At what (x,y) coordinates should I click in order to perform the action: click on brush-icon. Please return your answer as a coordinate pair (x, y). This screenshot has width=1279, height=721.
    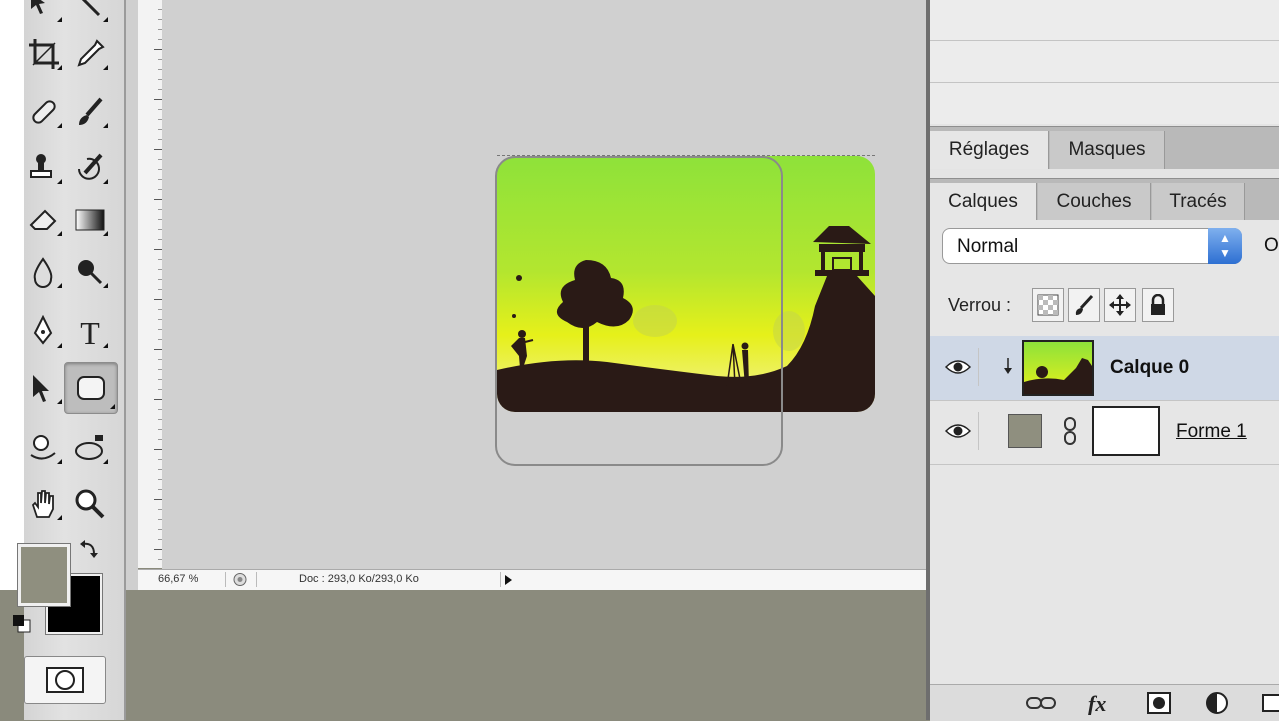
    Looking at the image, I should click on (91, 111).